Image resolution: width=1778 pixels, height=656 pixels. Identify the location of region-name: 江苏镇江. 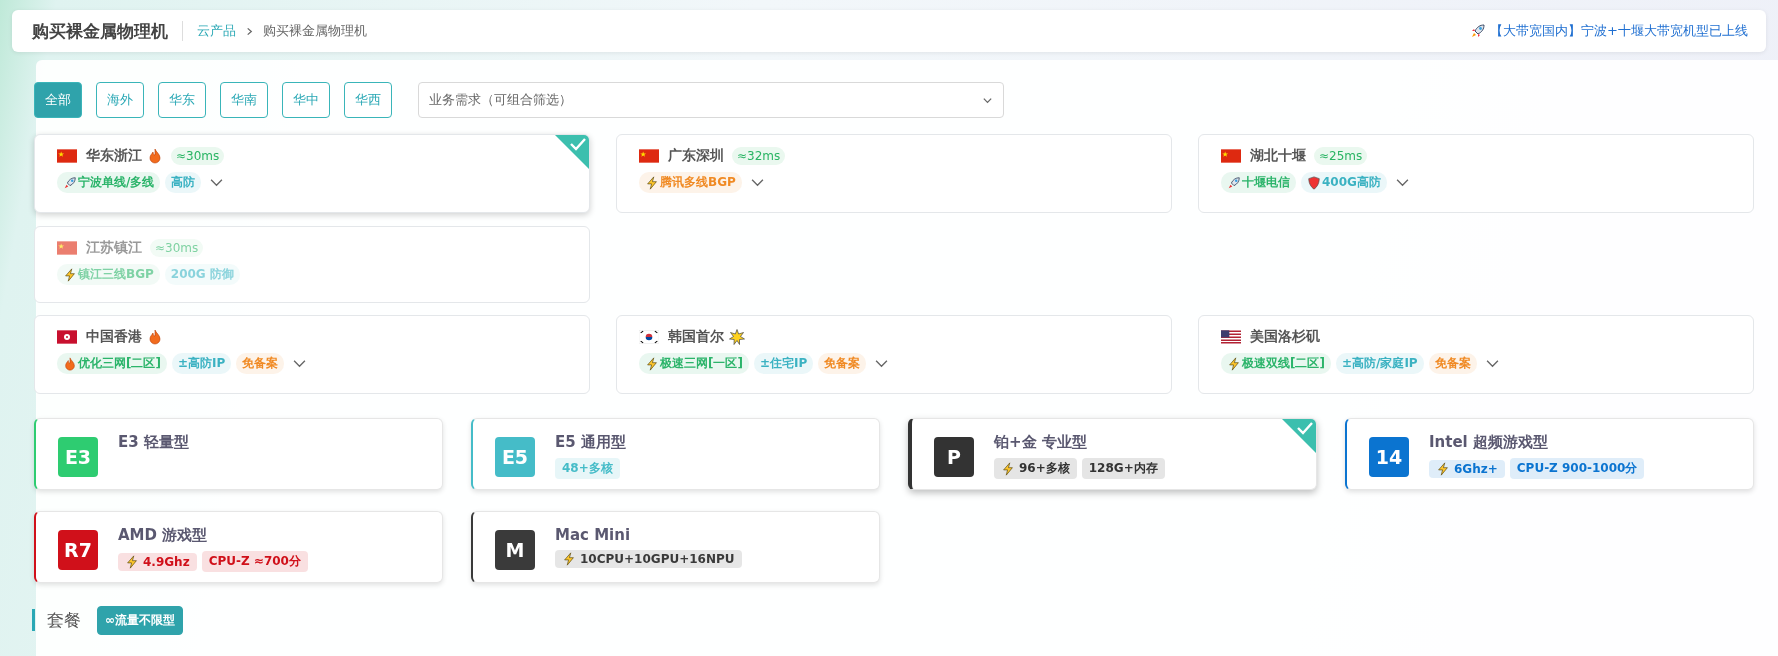
(114, 248).